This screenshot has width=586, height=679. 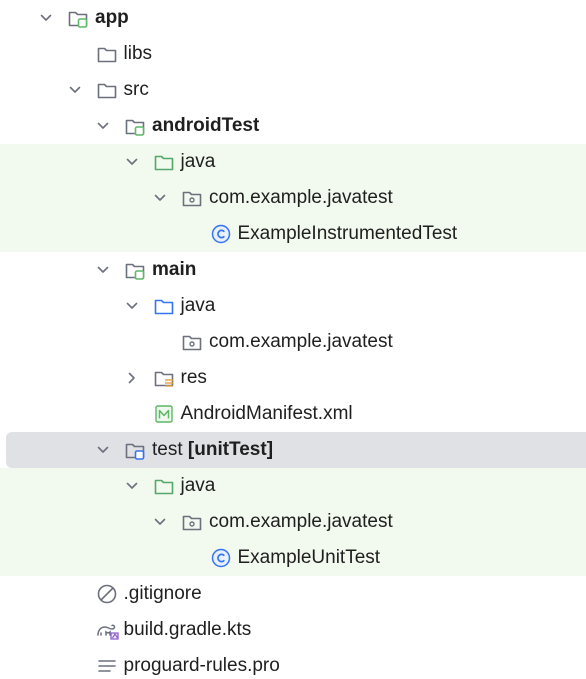 What do you see at coordinates (293, 378) in the screenshot?
I see `tree-row-res: res` at bounding box center [293, 378].